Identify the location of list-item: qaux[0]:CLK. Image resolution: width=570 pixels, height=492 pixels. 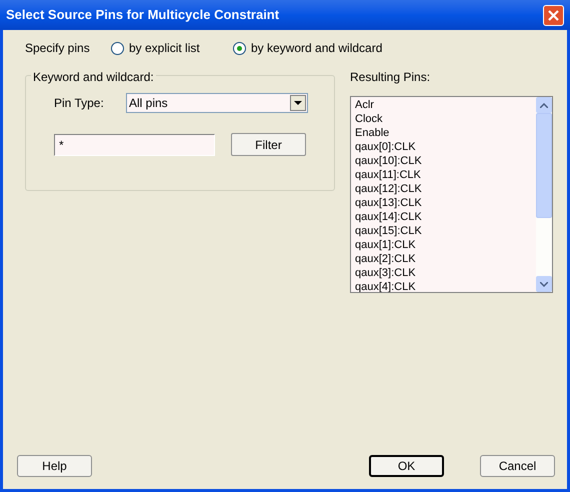
(445, 147).